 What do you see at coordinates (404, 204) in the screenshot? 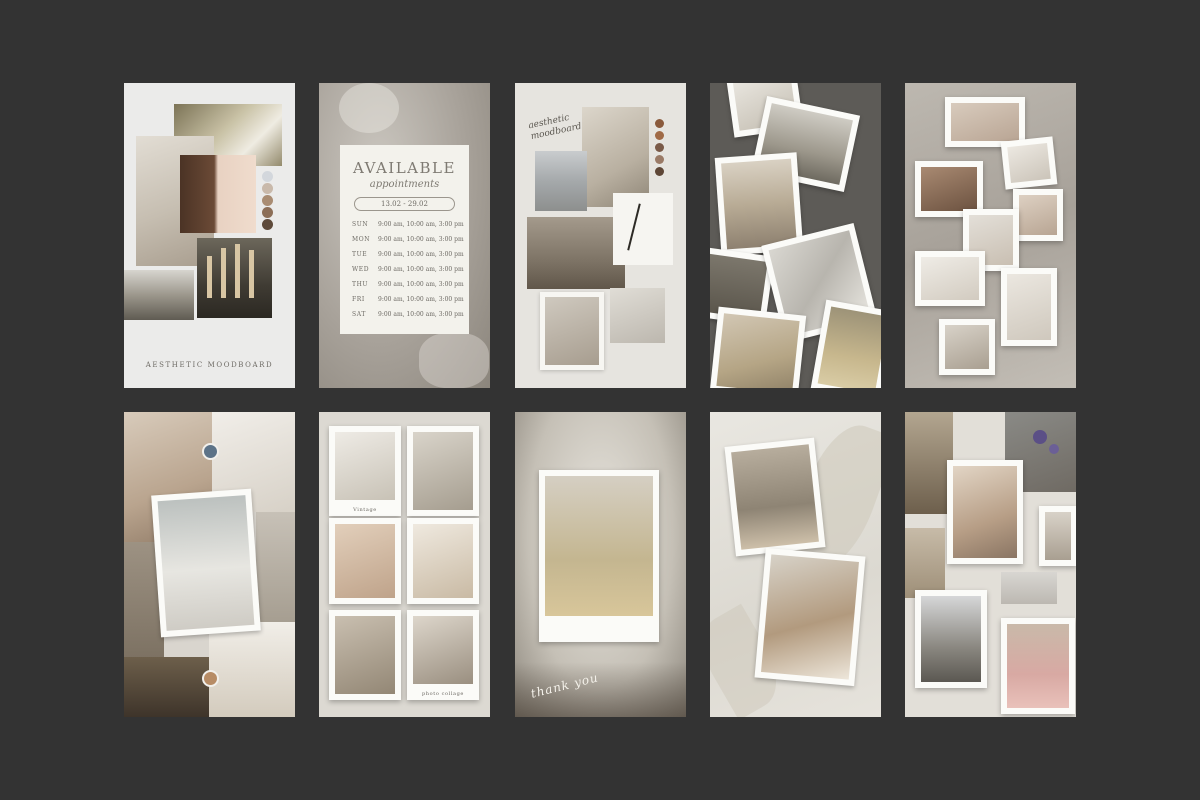
I see `date-range-pill: 13.02 - 29.02` at bounding box center [404, 204].